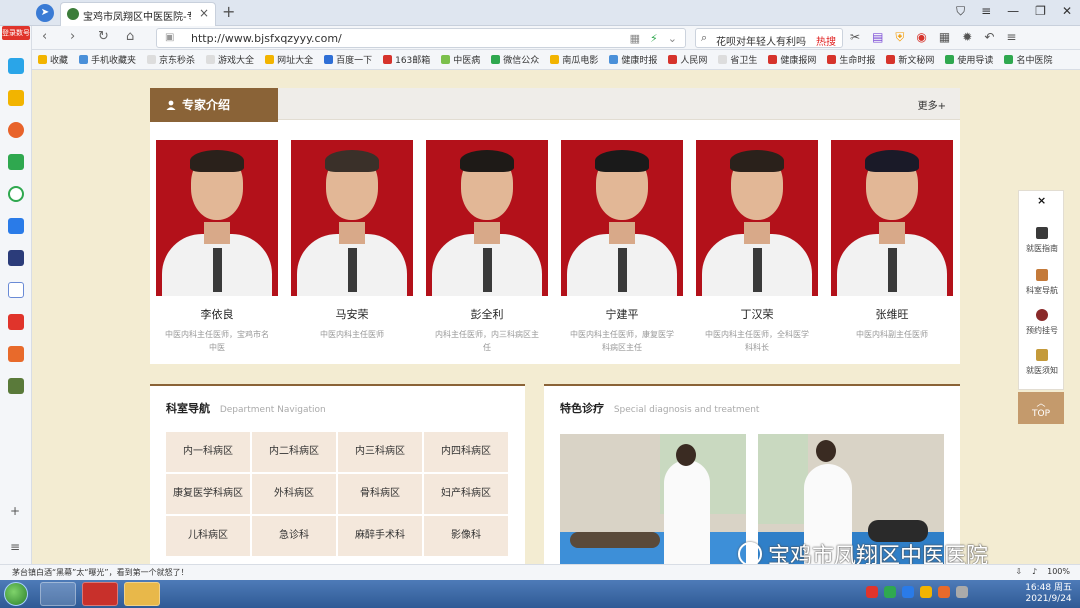  I want to click on taskbar-wps-icon, so click(100, 594).